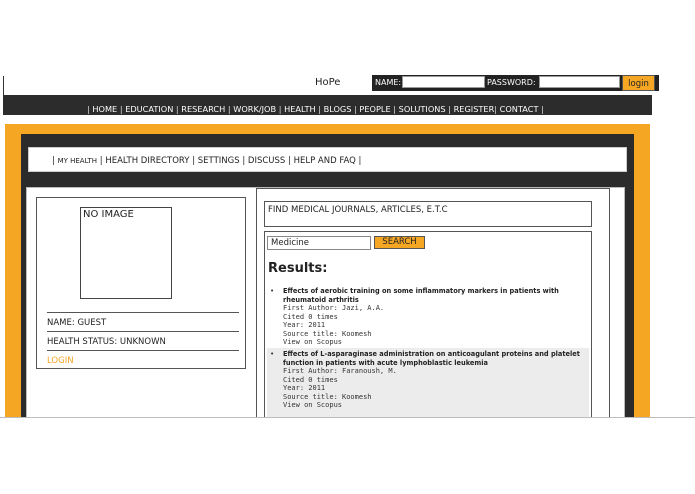  I want to click on profile-name: NAME: GUEST, so click(77, 323).